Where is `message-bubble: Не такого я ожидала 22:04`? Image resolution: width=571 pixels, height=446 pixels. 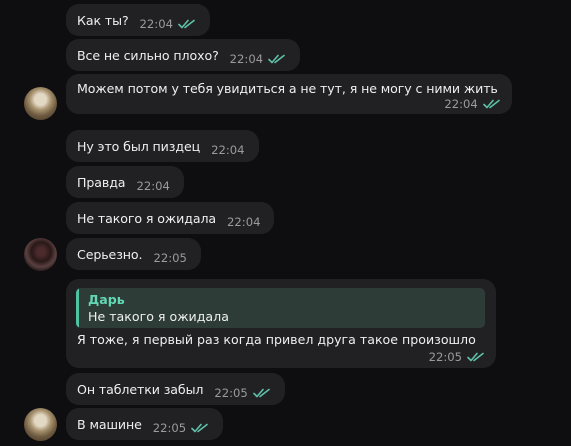 message-bubble: Не такого я ожидала 22:04 is located at coordinates (170, 218).